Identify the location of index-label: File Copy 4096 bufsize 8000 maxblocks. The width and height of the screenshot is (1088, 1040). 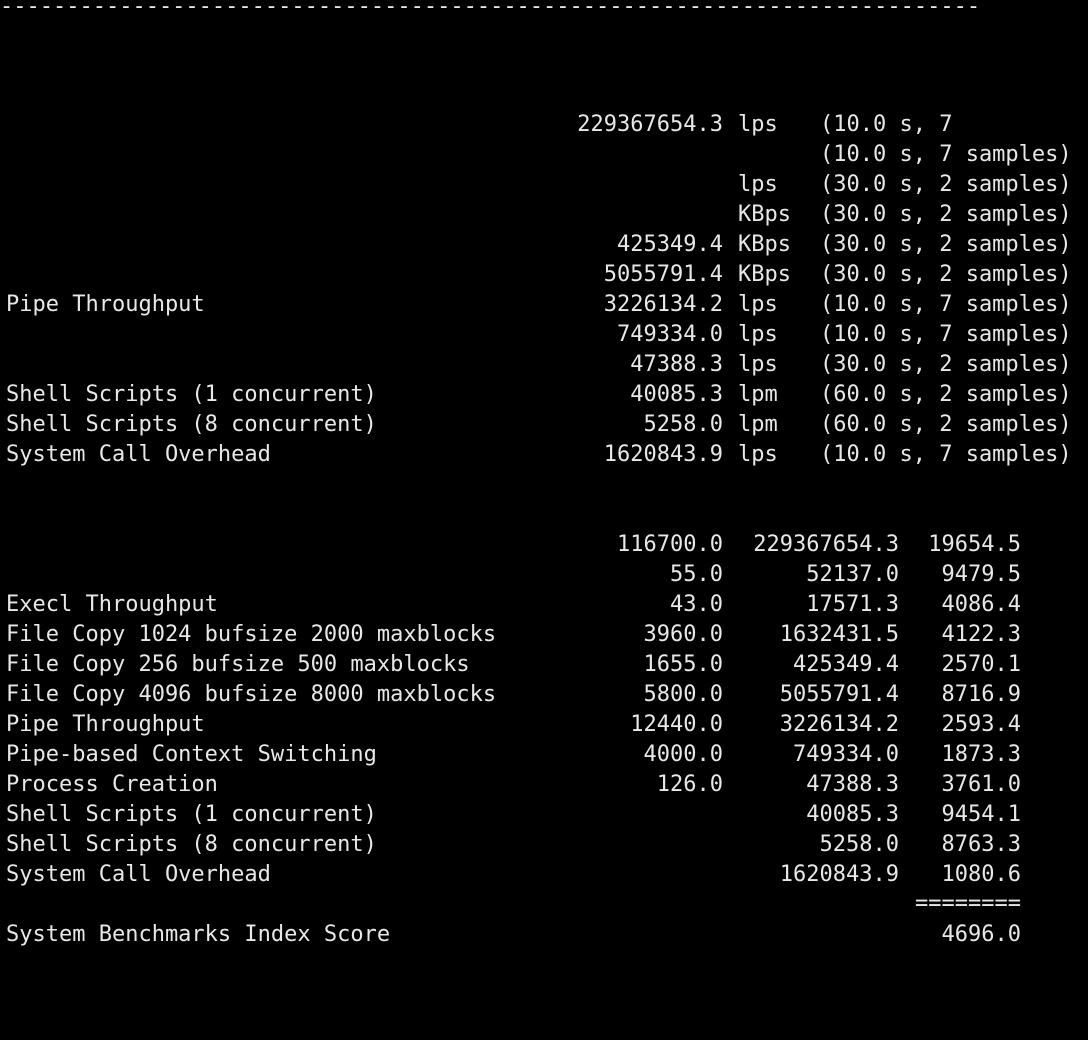
(251, 694).